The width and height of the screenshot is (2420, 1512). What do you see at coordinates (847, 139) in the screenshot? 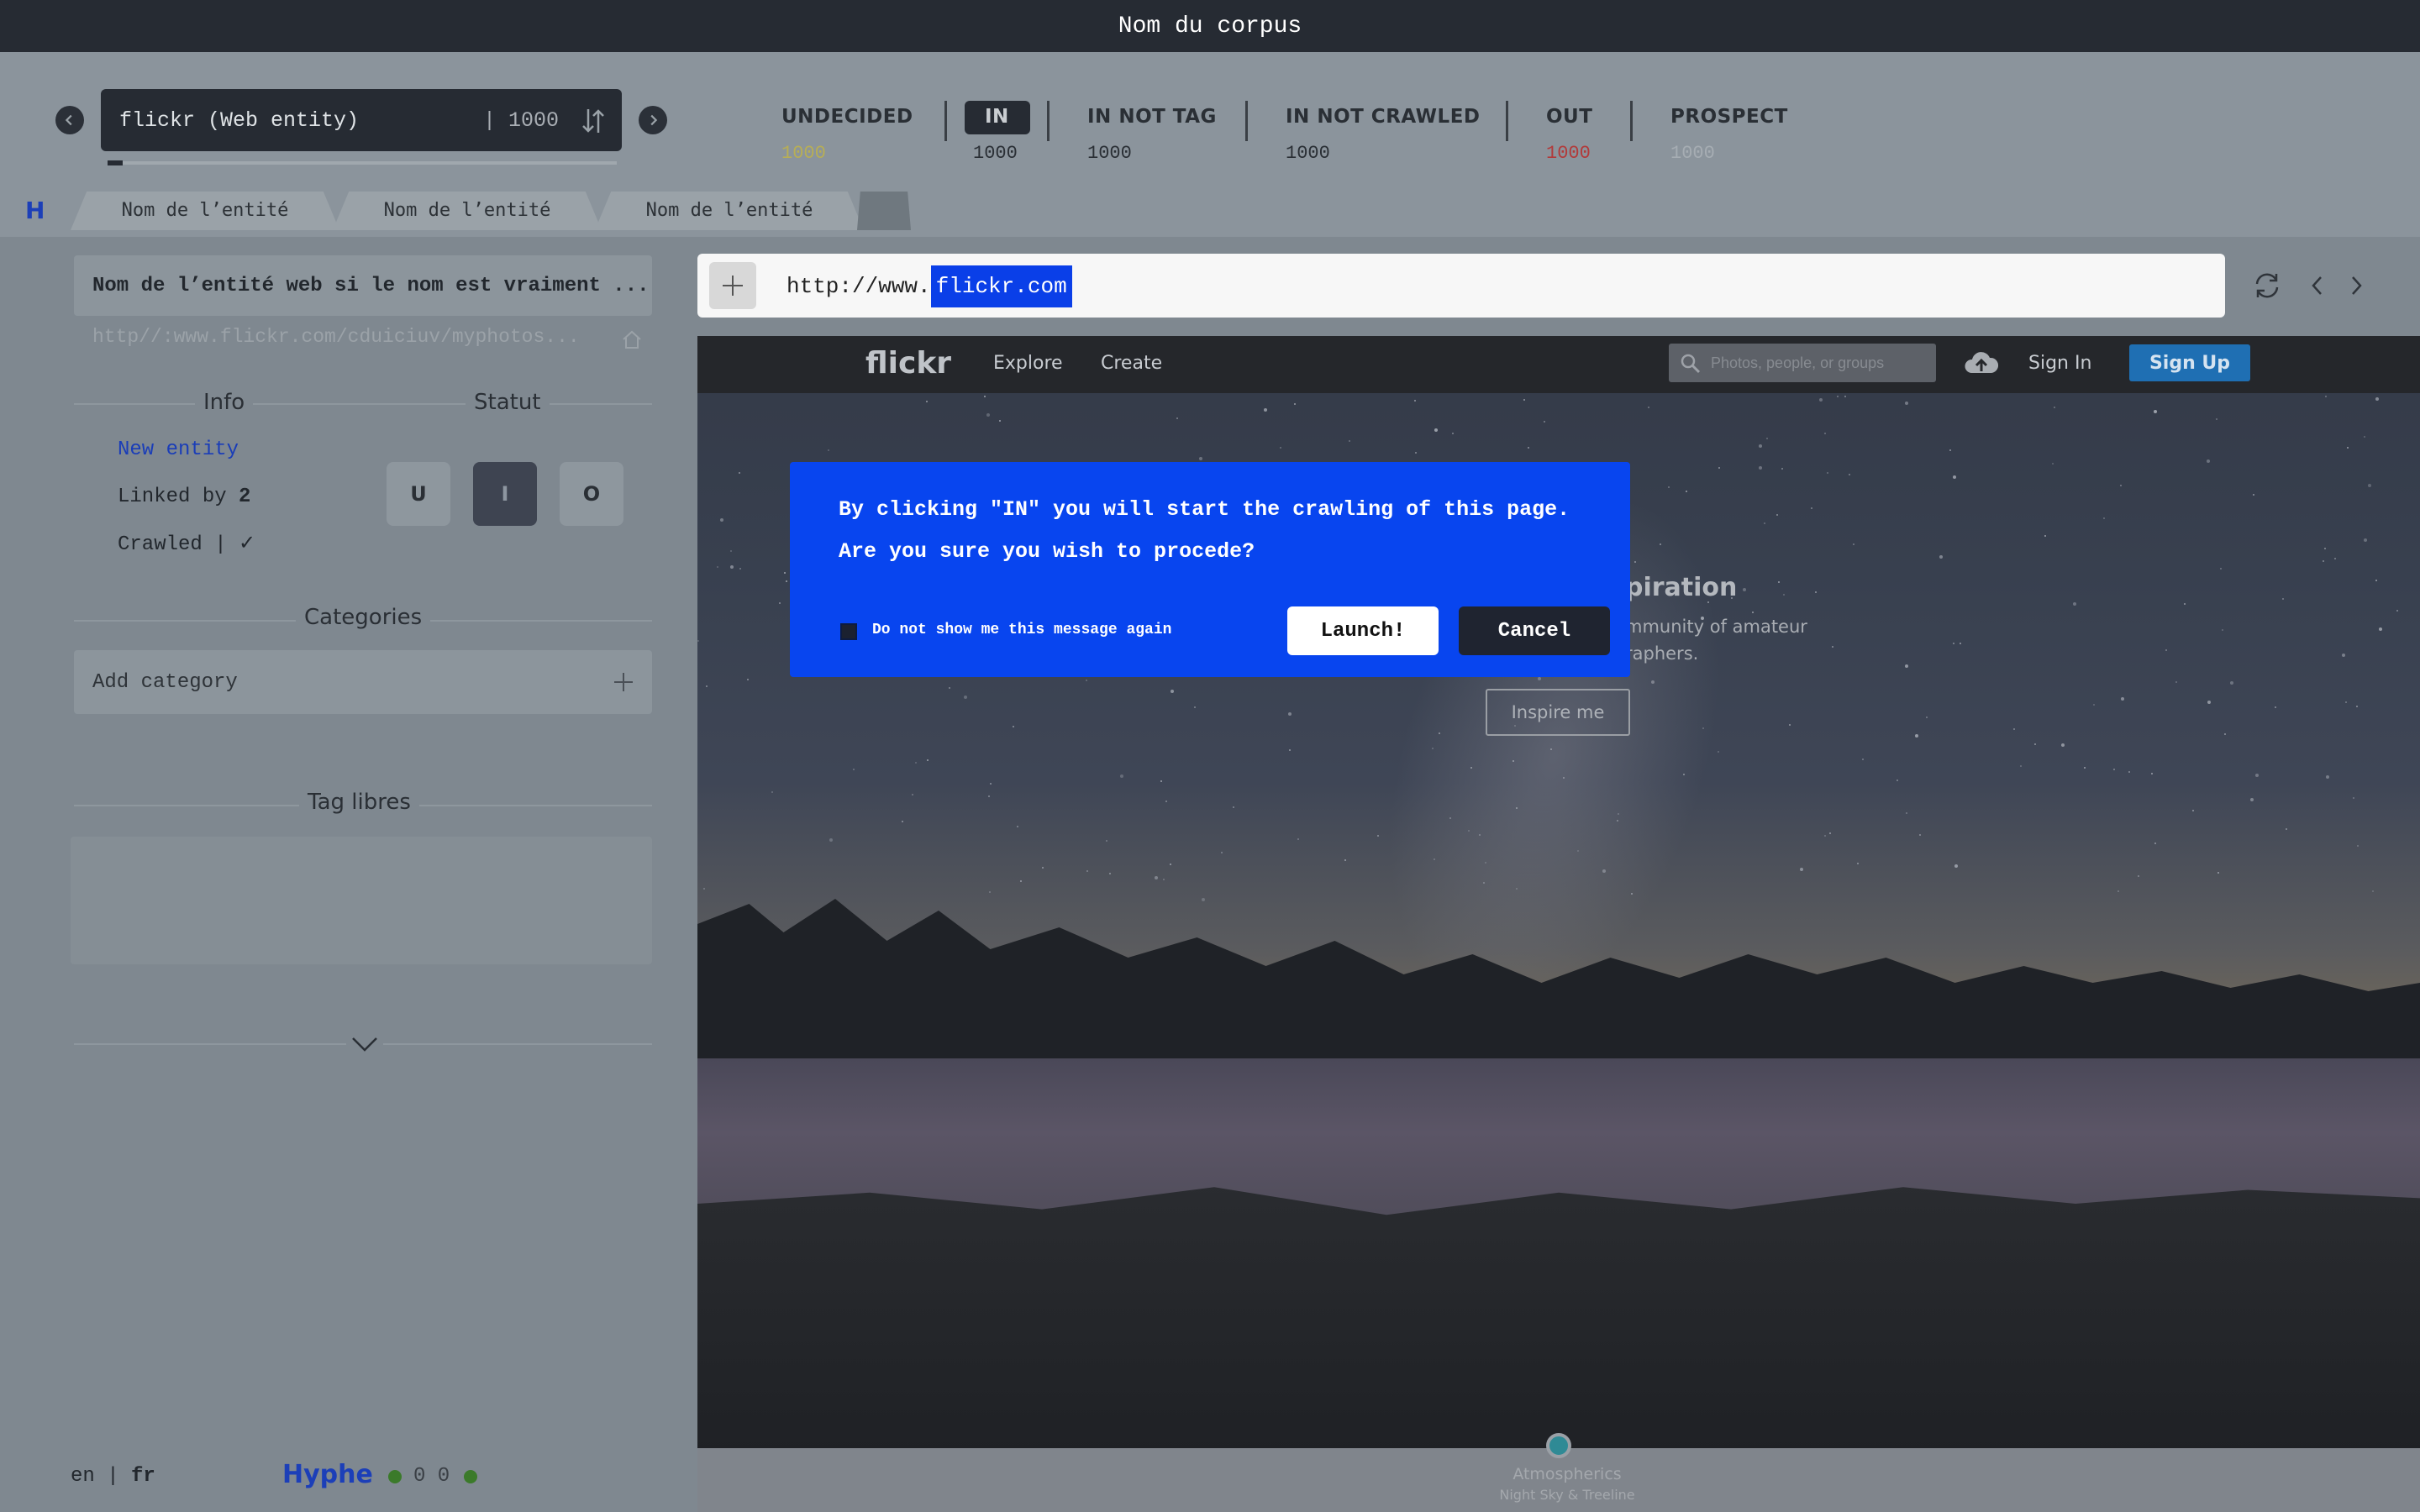
I see `tab-undecided: UNDECIDED 1000` at bounding box center [847, 139].